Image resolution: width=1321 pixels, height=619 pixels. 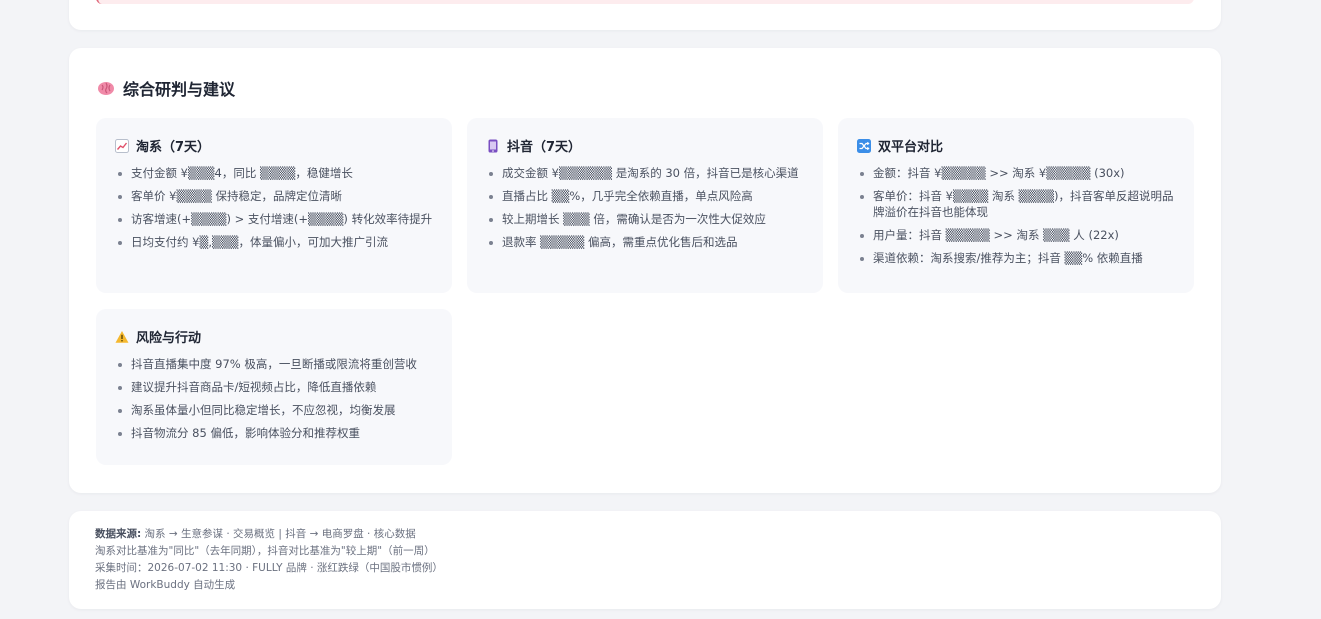 I want to click on list-item: 直播占比 ▒▒%，几乎完全依赖直播，单点风险高, so click(x=645, y=196).